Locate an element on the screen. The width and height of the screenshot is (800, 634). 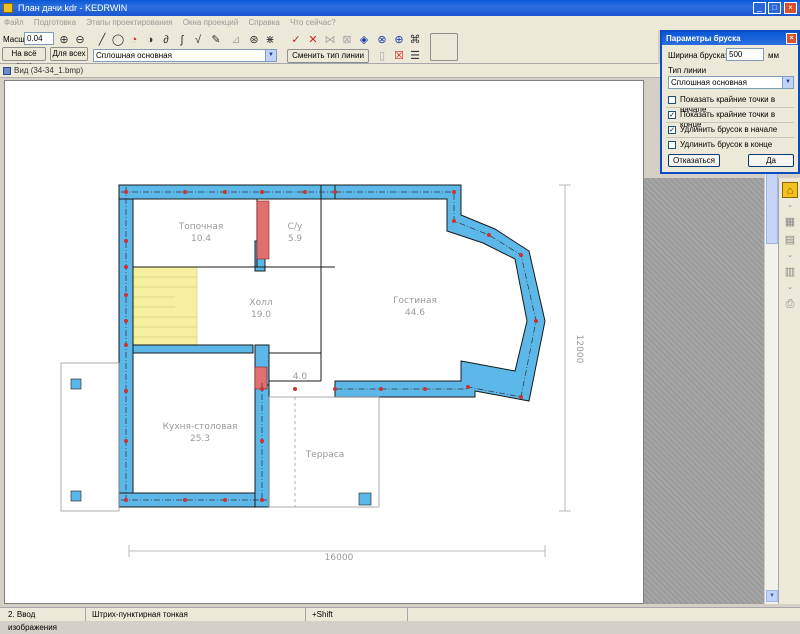
split-tool-icon: ⋇ is located at coordinates (270, 40).